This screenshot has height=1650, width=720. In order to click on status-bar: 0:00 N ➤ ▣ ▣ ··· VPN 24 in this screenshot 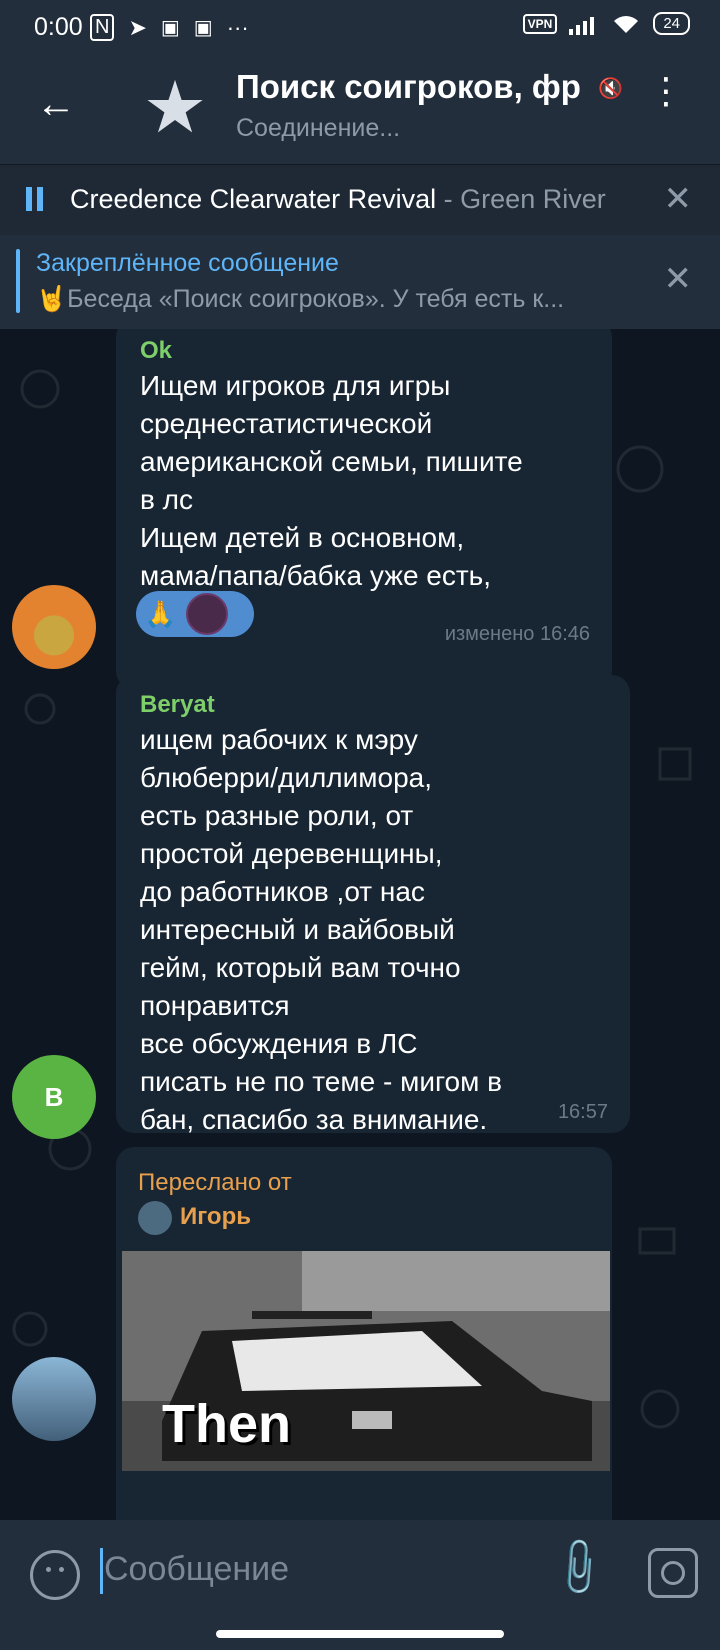, I will do `click(360, 27)`.